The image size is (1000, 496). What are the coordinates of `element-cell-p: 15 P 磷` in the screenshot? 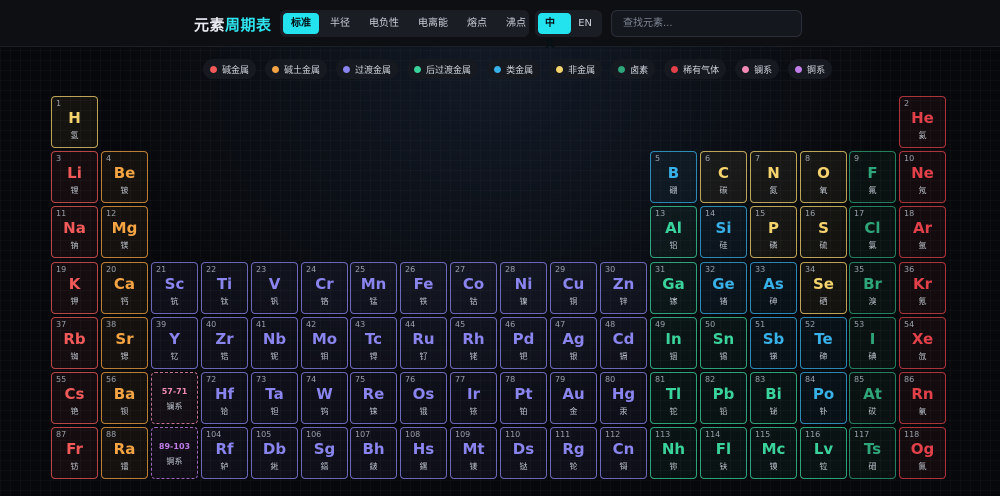 It's located at (773, 232).